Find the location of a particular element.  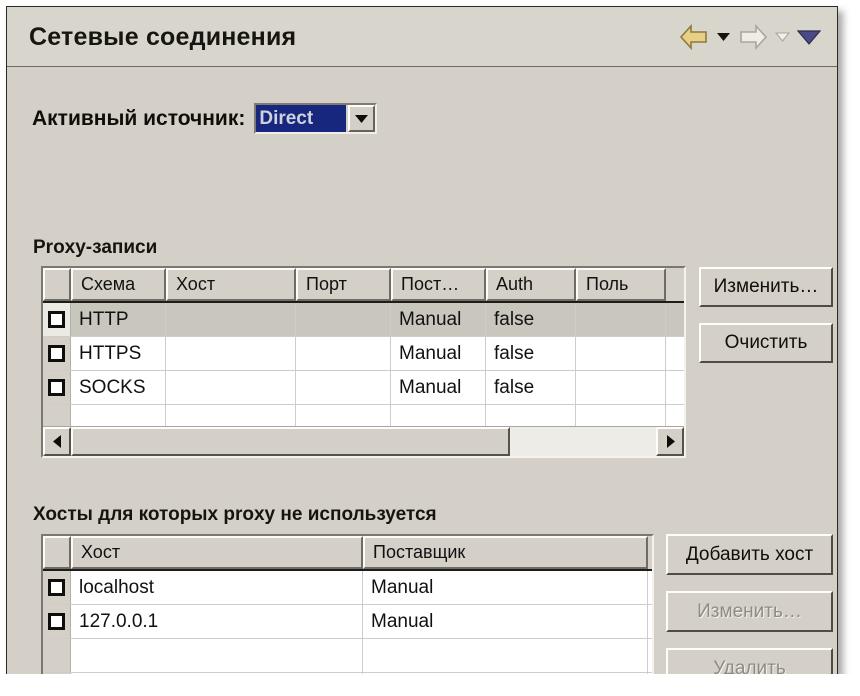

forward-dropdown-chevron-down-icon is located at coordinates (782, 37).